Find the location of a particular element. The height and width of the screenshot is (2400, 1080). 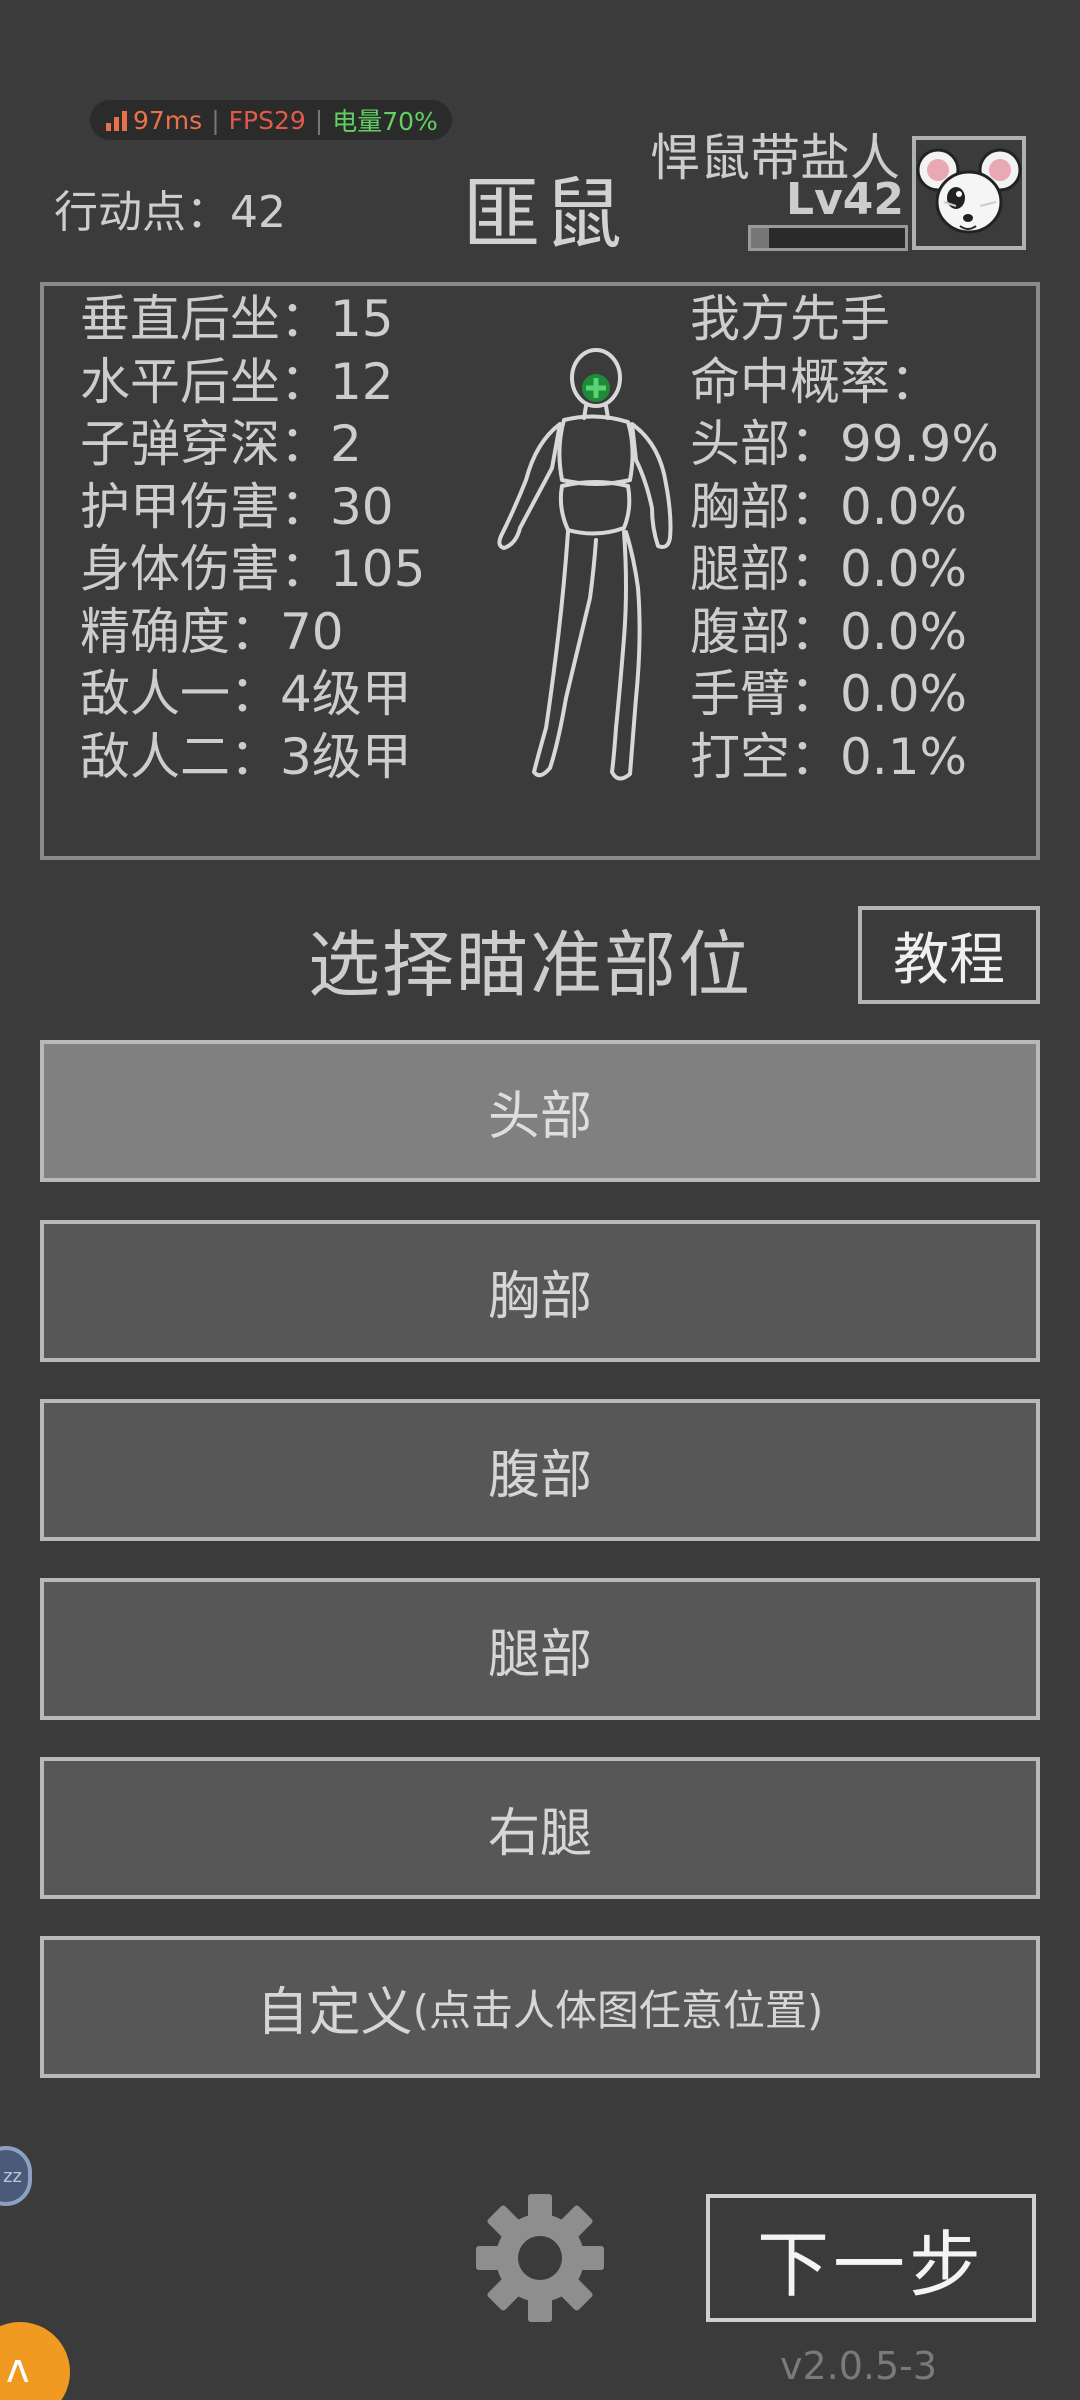

aim-legs-button: 腿部 is located at coordinates (540, 1649).